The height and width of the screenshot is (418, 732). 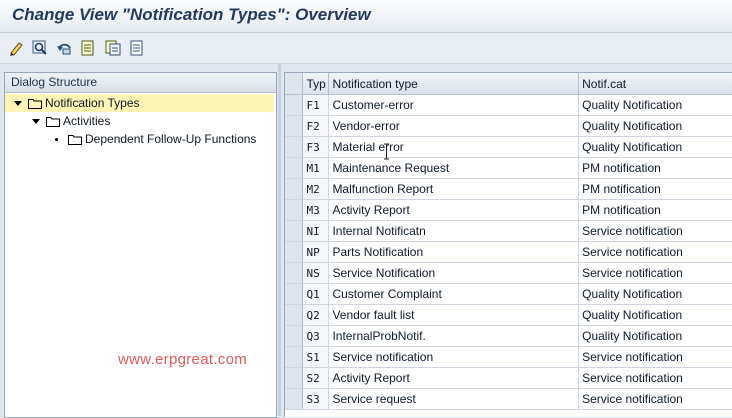 What do you see at coordinates (113, 47) in the screenshot?
I see `copy-as-icon` at bounding box center [113, 47].